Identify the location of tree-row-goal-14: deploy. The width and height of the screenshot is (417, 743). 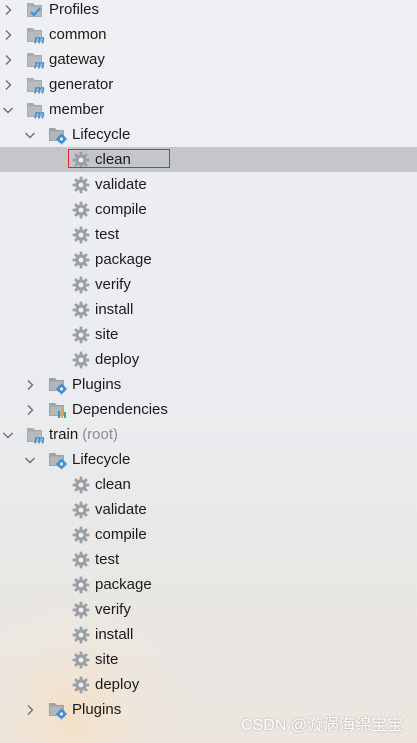
(208, 359).